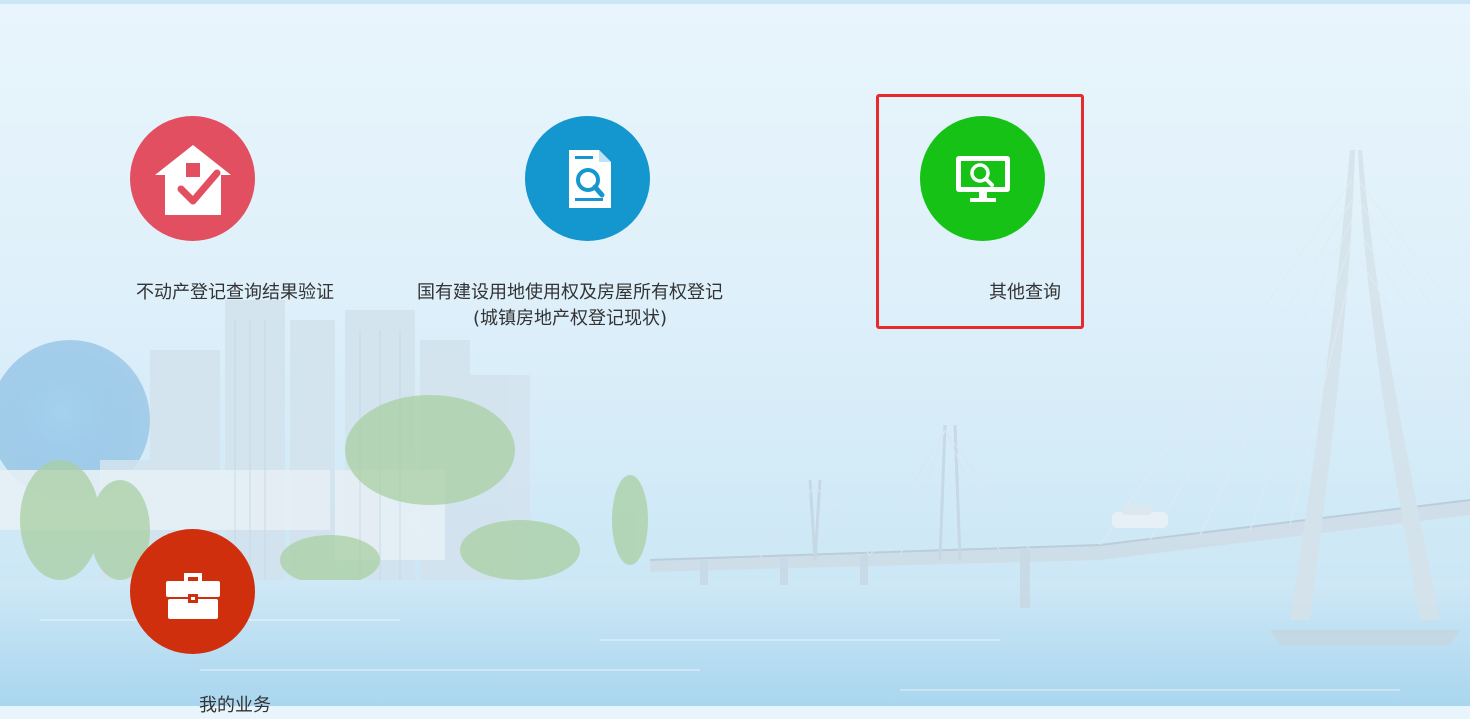  Describe the element at coordinates (570, 305) in the screenshot. I see `tile-label: 国有建设用地使用权及房屋所有权登记 (城镇房地产权登记现状)` at that location.